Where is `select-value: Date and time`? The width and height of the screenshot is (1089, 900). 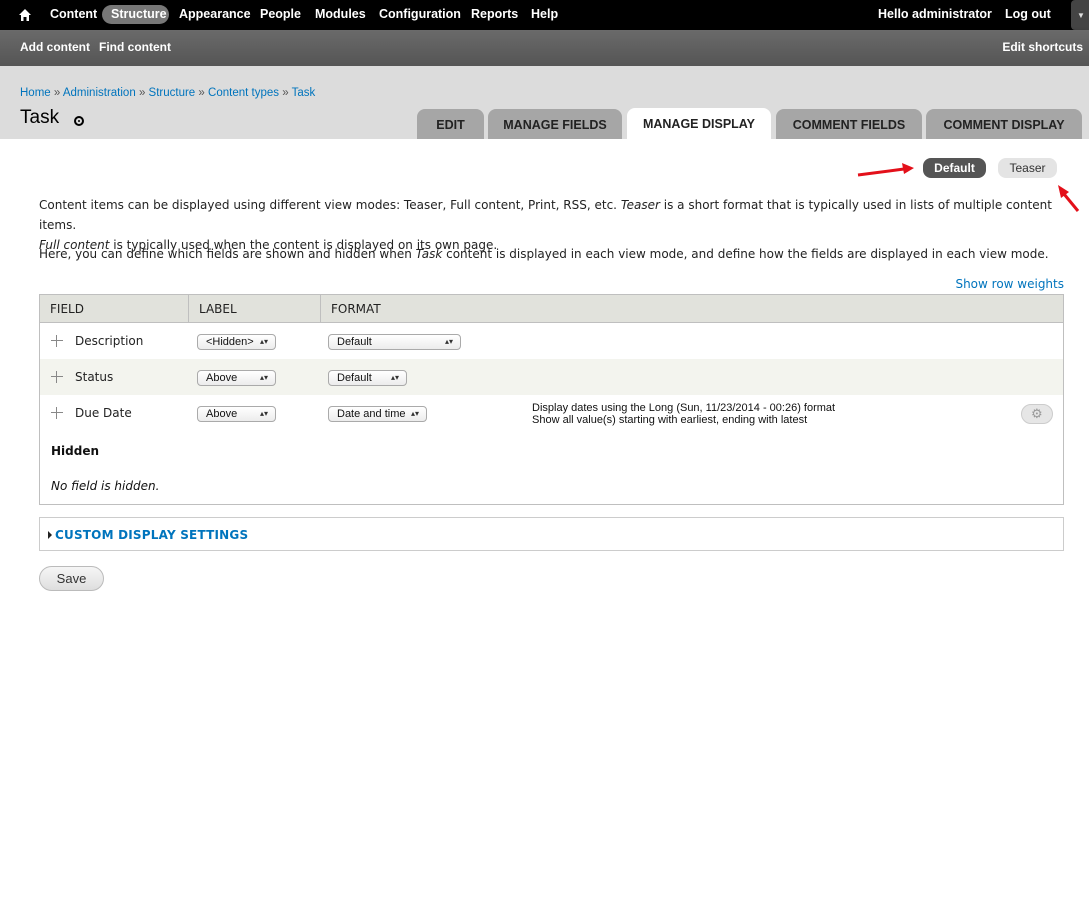
select-value: Date and time is located at coordinates (371, 414).